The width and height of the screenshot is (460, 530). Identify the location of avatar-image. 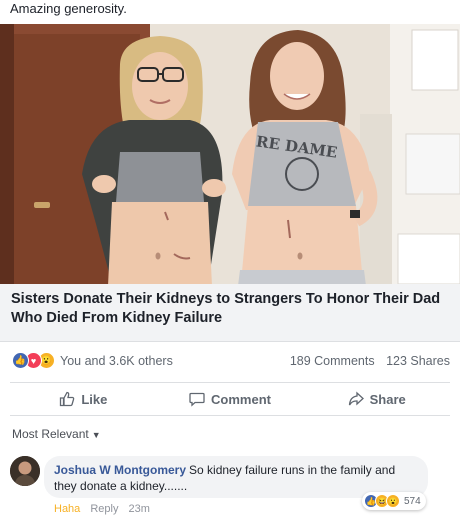
(25, 471).